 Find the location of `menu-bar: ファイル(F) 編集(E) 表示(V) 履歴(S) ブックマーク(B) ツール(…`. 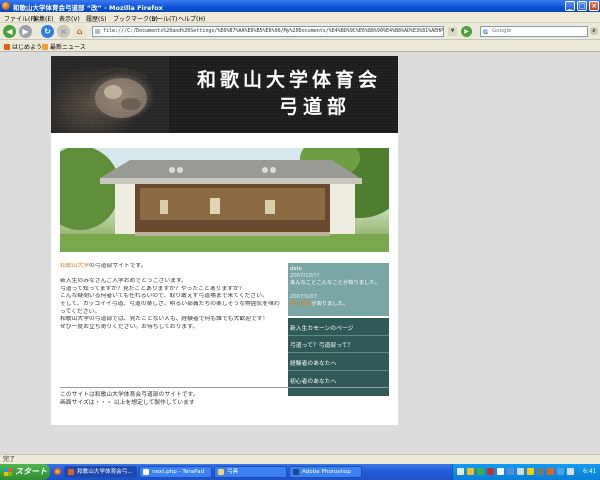

menu-bar: ファイル(F) 編集(E) 表示(V) 履歴(S) ブックマーク(B) ツール(… is located at coordinates (300, 17).